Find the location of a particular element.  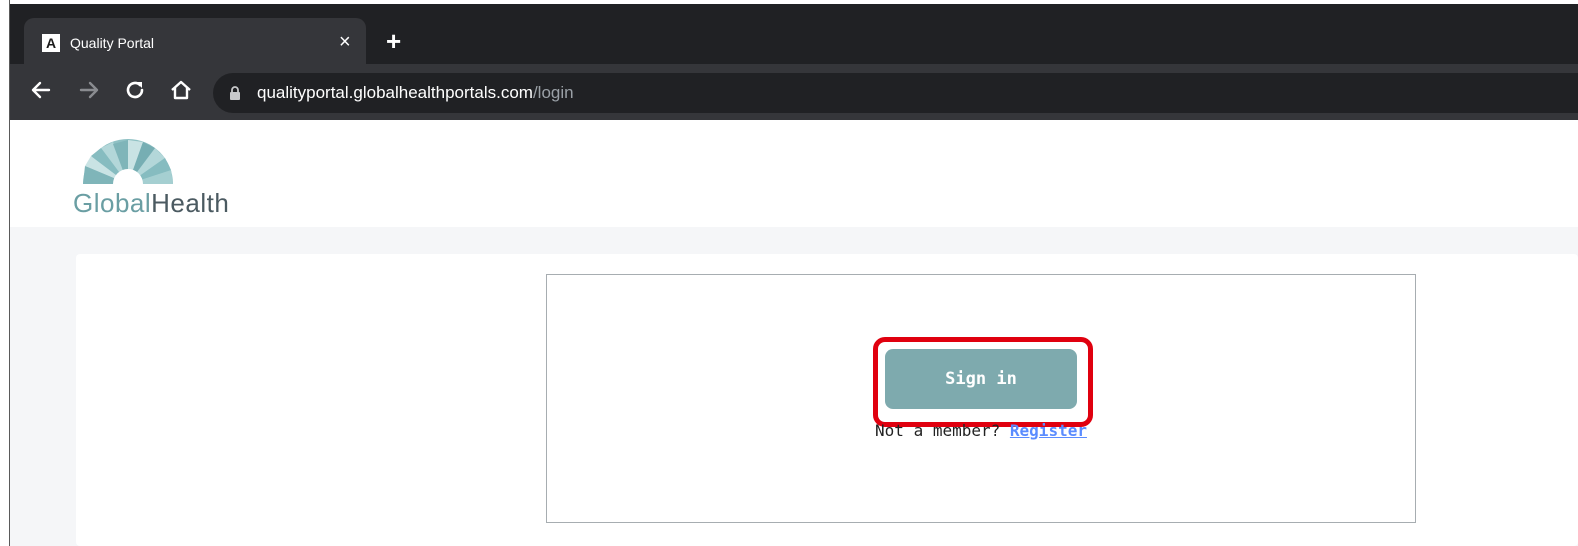

tab-strip: A Quality Portal × + is located at coordinates (794, 34).